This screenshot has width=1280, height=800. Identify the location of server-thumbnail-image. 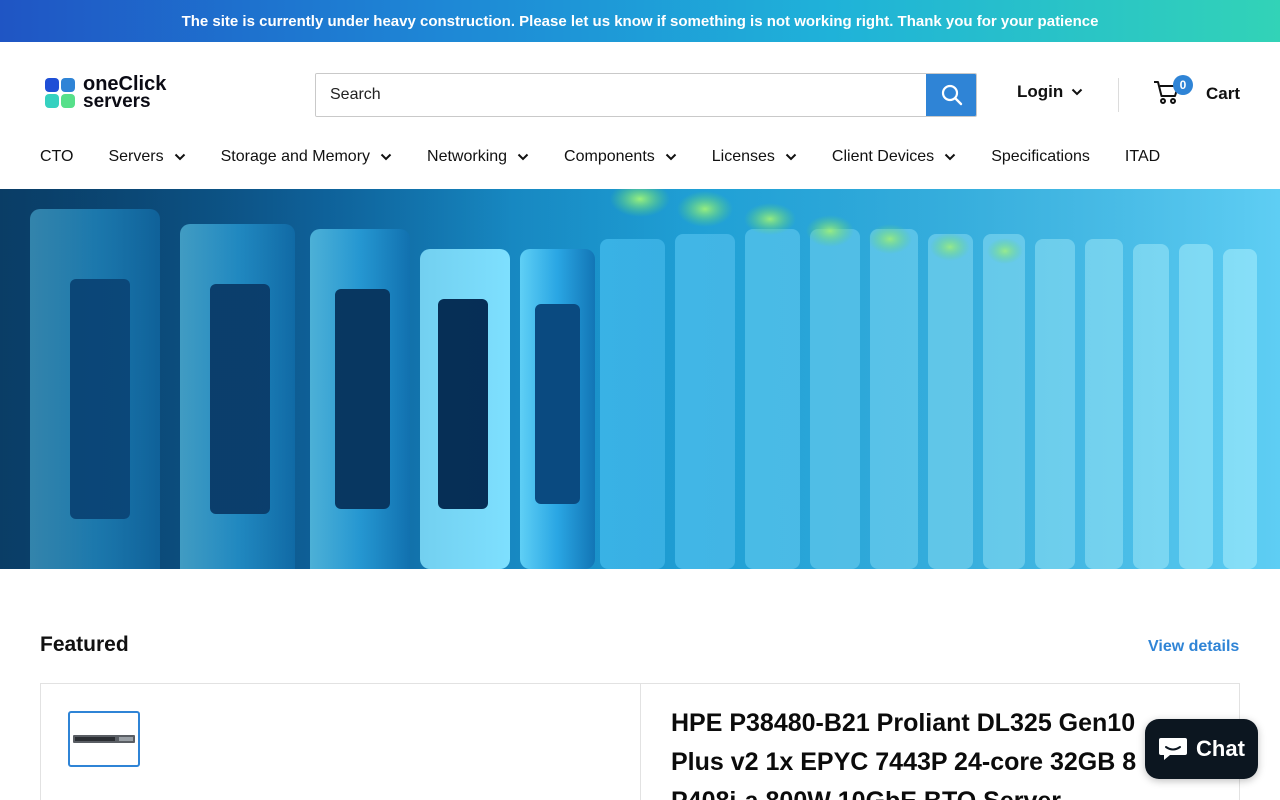
(104, 739).